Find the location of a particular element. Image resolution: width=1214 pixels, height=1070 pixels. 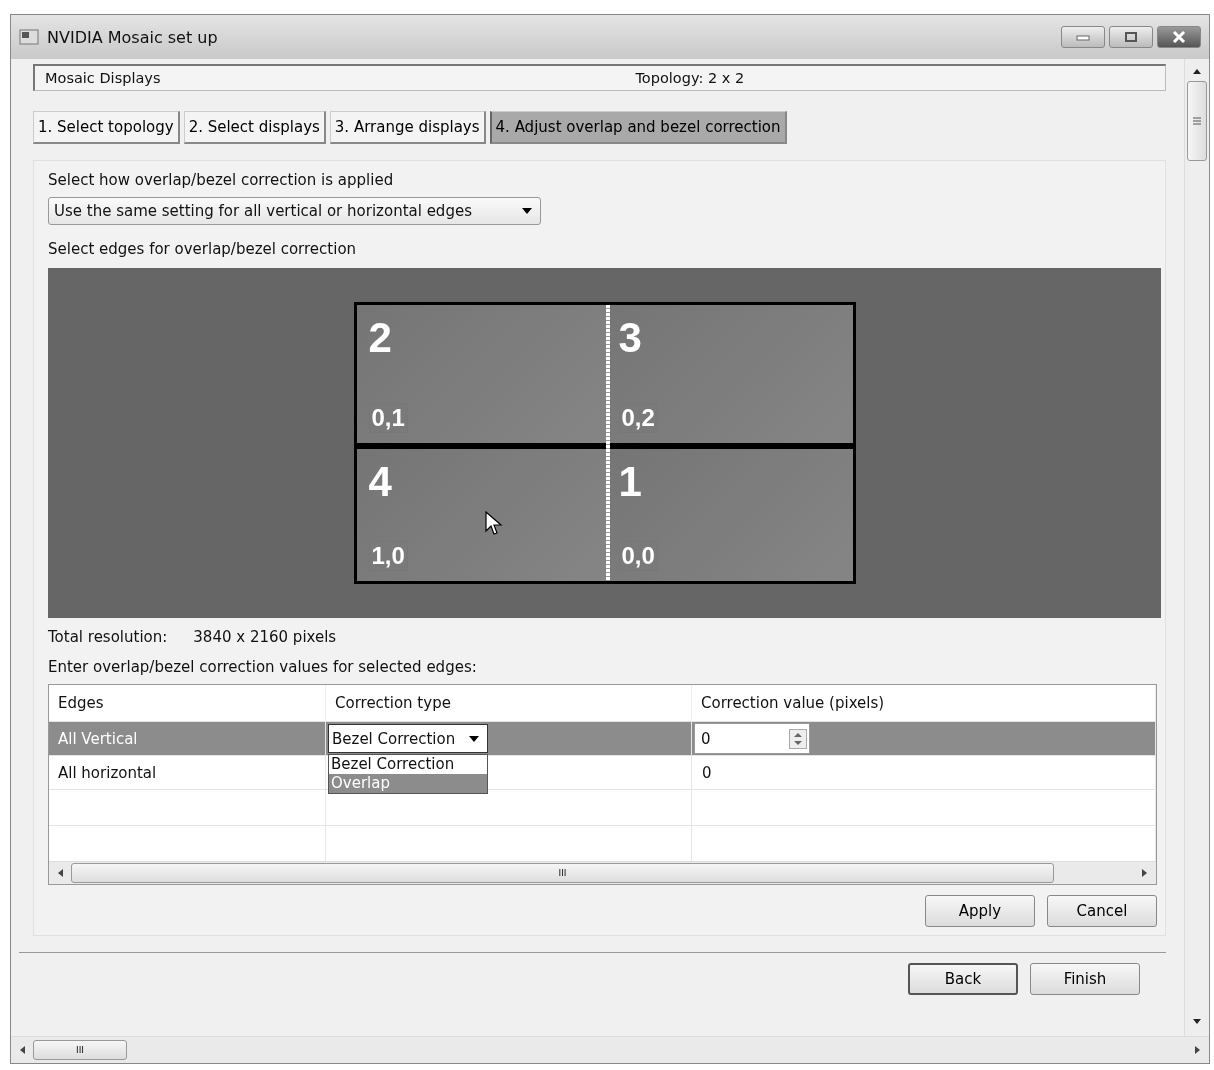

cursor-icon is located at coordinates (493, 524).